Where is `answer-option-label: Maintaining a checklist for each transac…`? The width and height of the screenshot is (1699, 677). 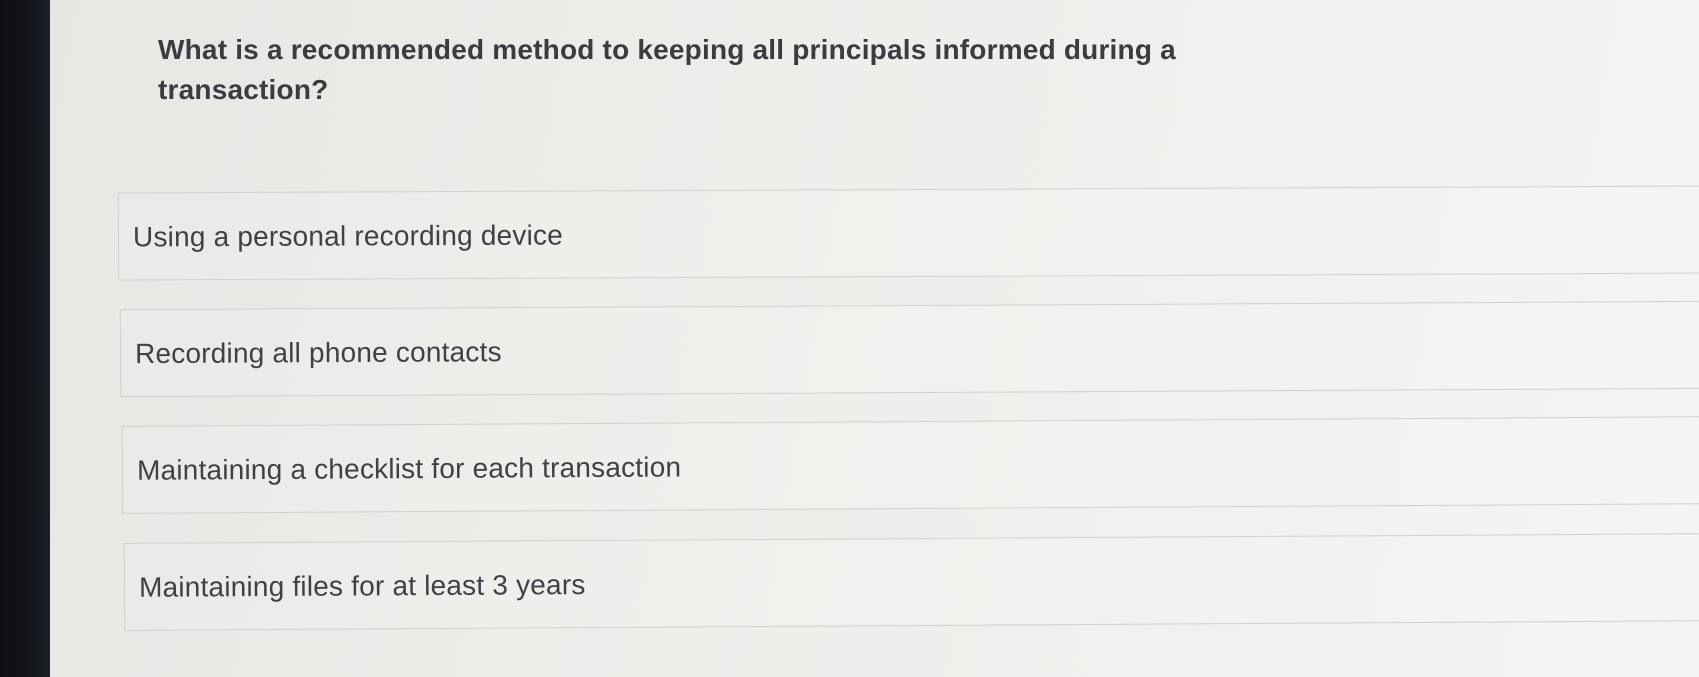 answer-option-label: Maintaining a checklist for each transac… is located at coordinates (409, 468).